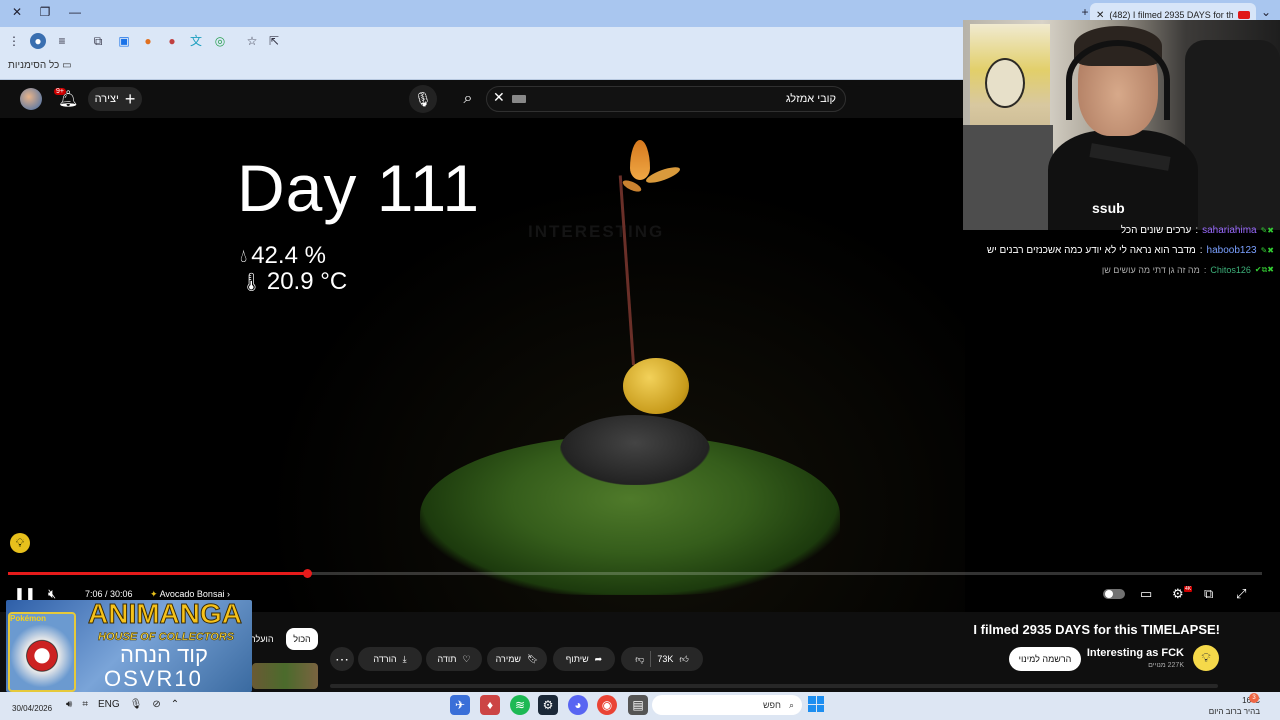 The width and height of the screenshot is (1280, 720). What do you see at coordinates (1244, 15) in the screenshot?
I see `youtube-favicon-icon` at bounding box center [1244, 15].